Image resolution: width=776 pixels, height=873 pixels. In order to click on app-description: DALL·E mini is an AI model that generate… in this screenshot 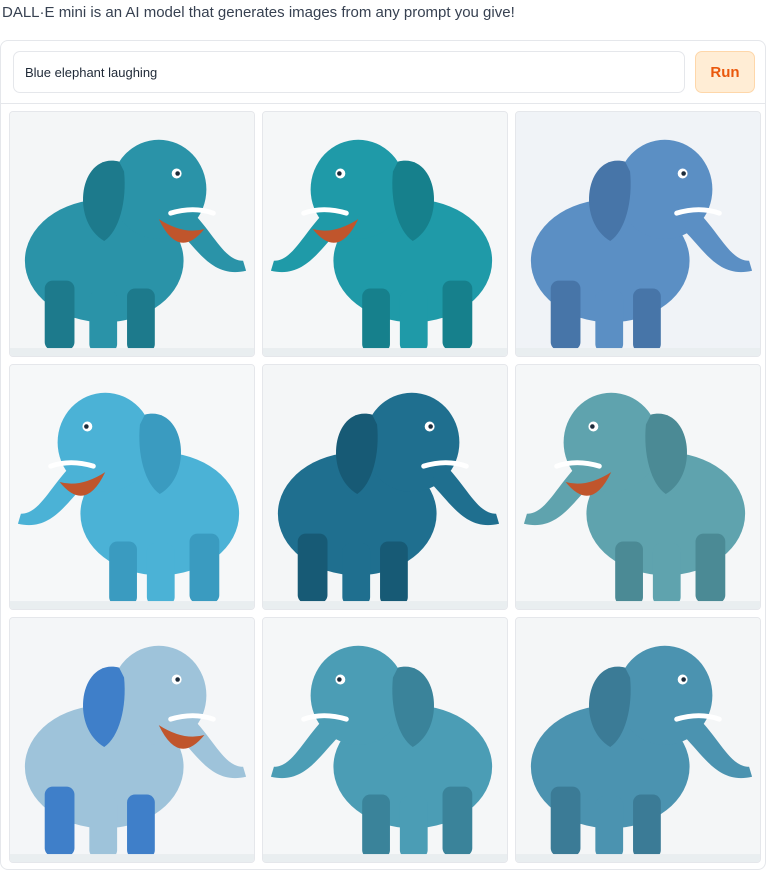, I will do `click(258, 12)`.